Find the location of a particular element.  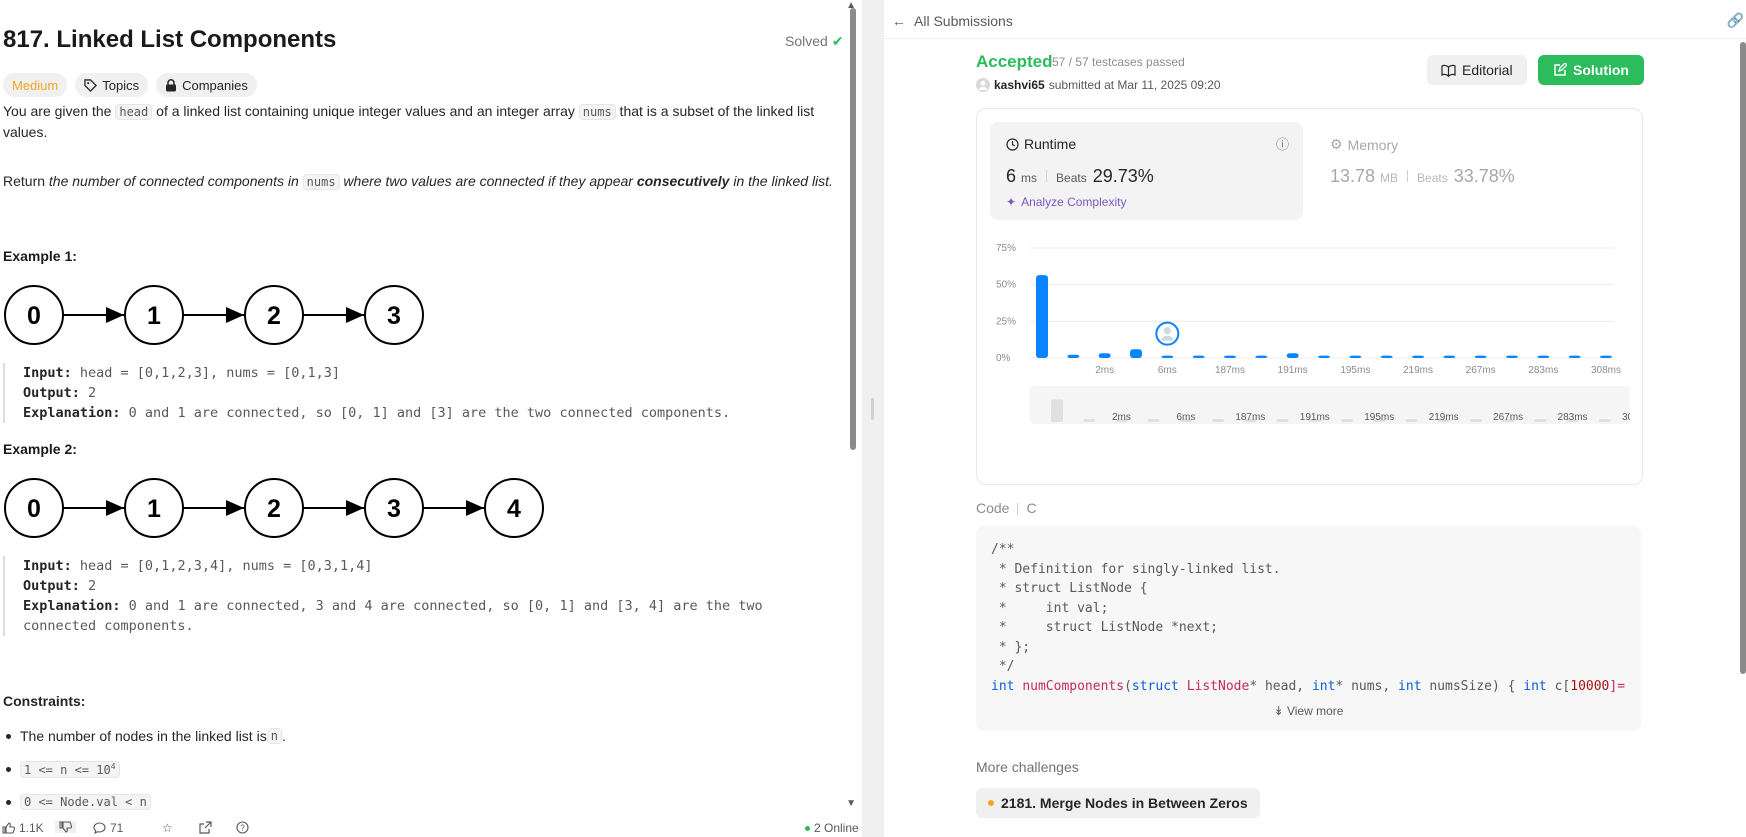

drag-handle is located at coordinates (872, 409).